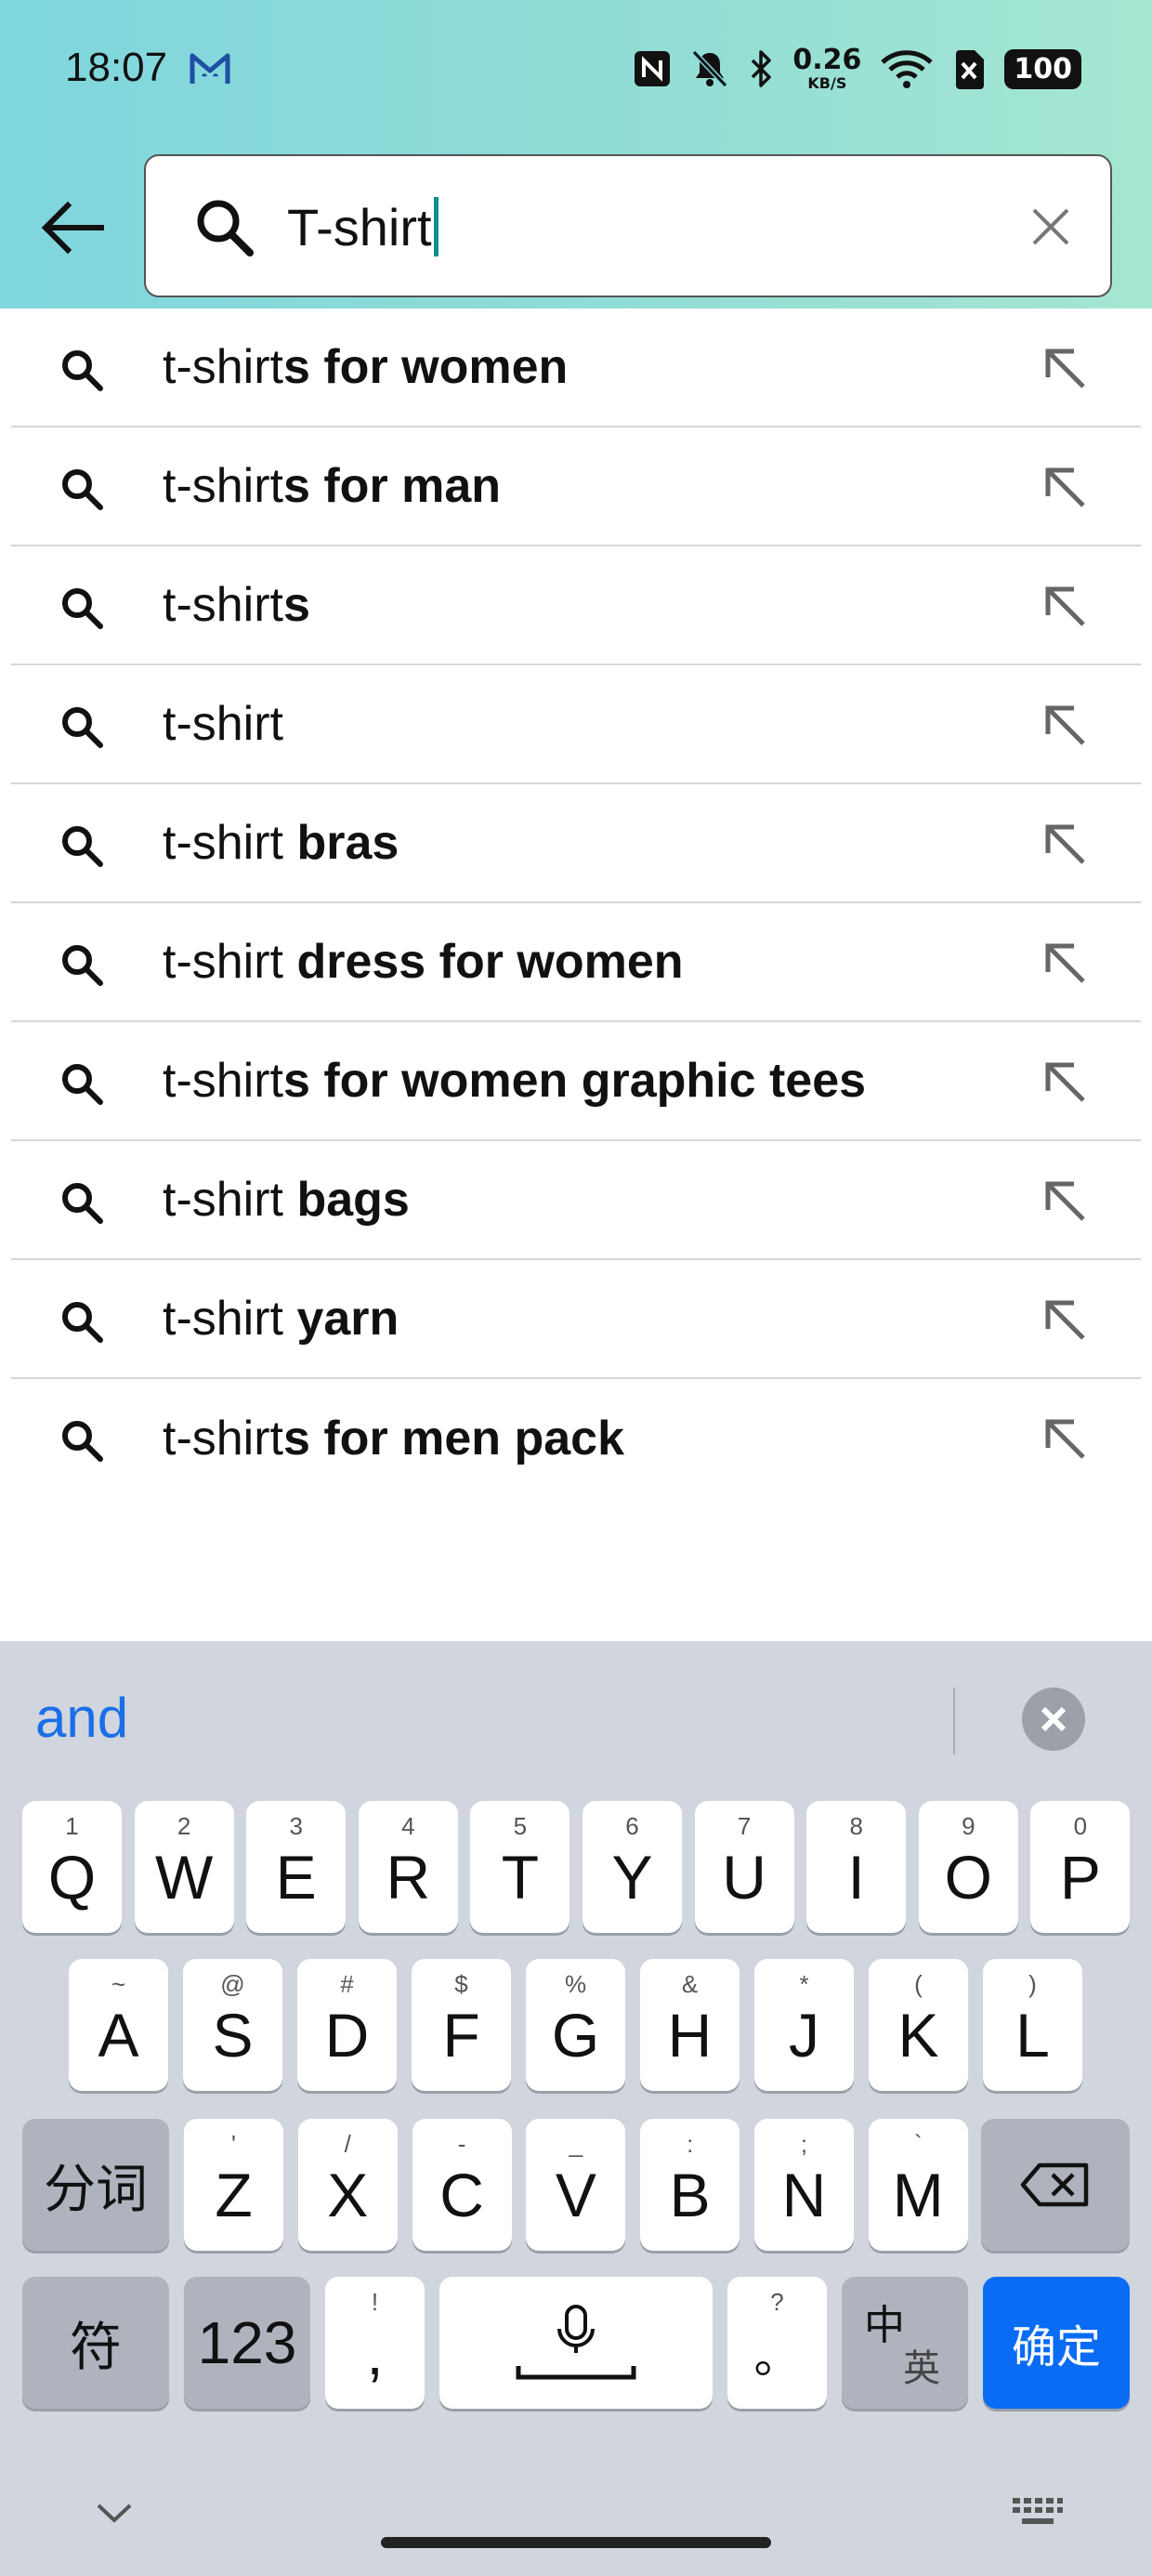 The width and height of the screenshot is (1152, 2576). I want to click on key-letter: # D, so click(347, 2025).